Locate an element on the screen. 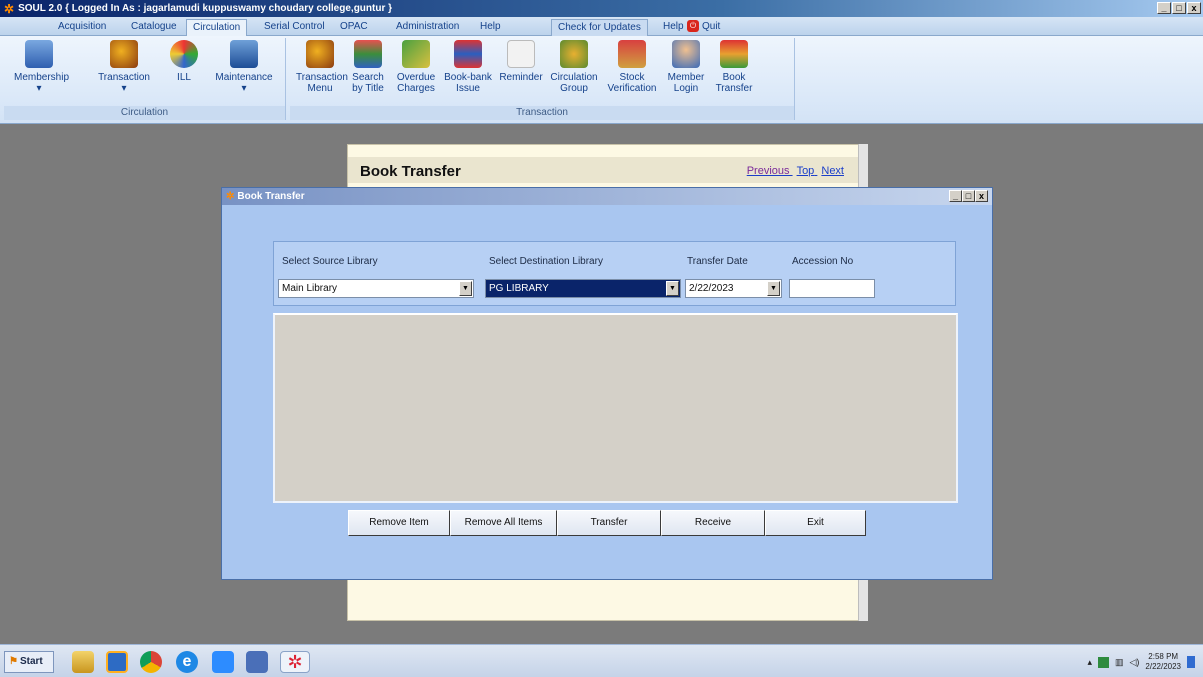 Image resolution: width=1203 pixels, height=677 pixels. clock: 2:58 PM 2/22/2023 is located at coordinates (1163, 662).